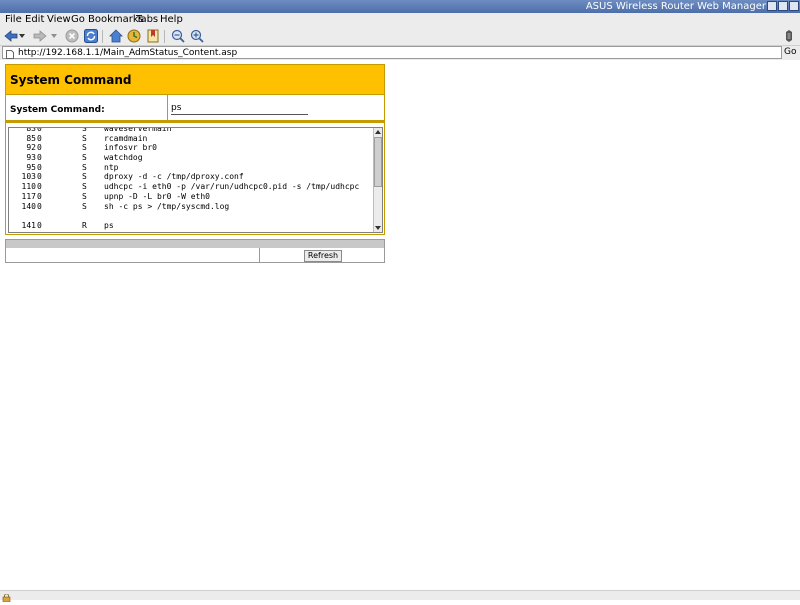 Image resolution: width=800 pixels, height=605 pixels. I want to click on back-arrow-icon, so click(11, 36).